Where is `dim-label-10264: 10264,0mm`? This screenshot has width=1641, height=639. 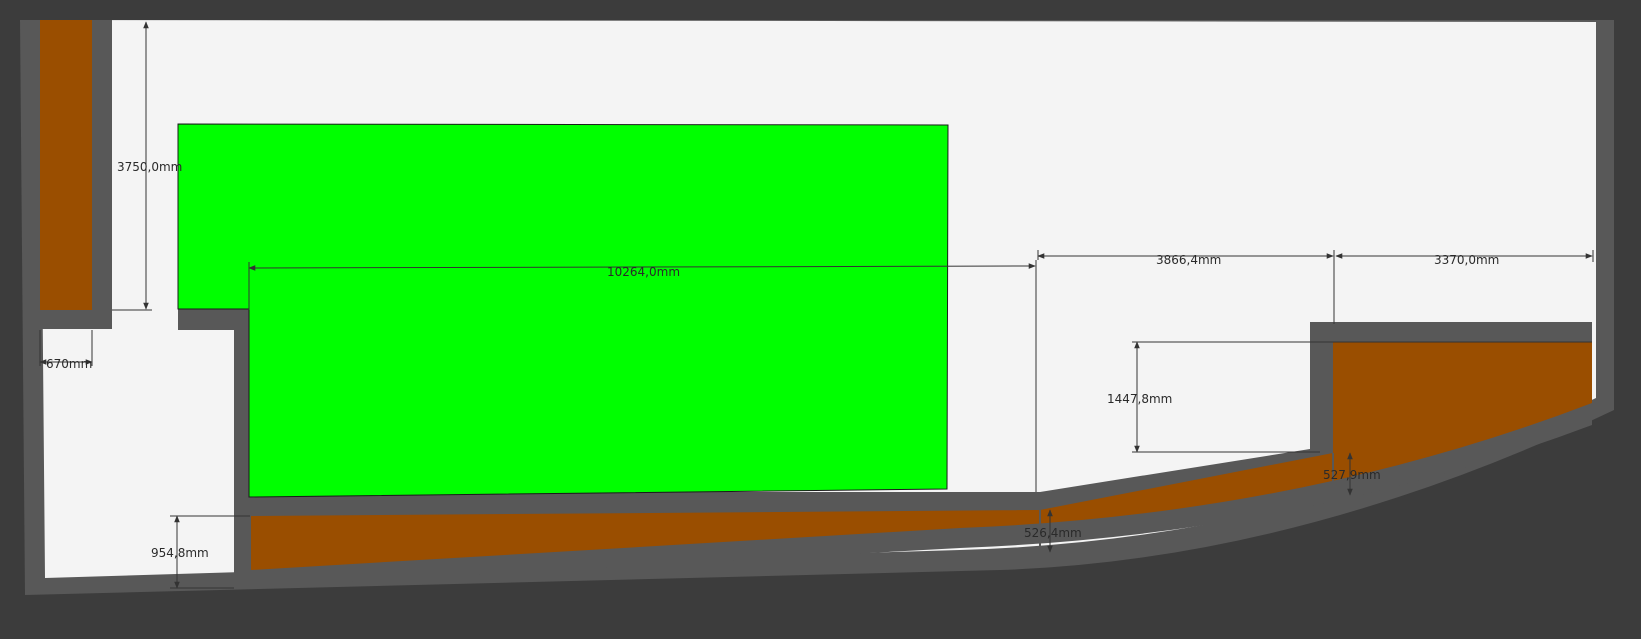
dim-label-10264: 10264,0mm is located at coordinates (643, 272).